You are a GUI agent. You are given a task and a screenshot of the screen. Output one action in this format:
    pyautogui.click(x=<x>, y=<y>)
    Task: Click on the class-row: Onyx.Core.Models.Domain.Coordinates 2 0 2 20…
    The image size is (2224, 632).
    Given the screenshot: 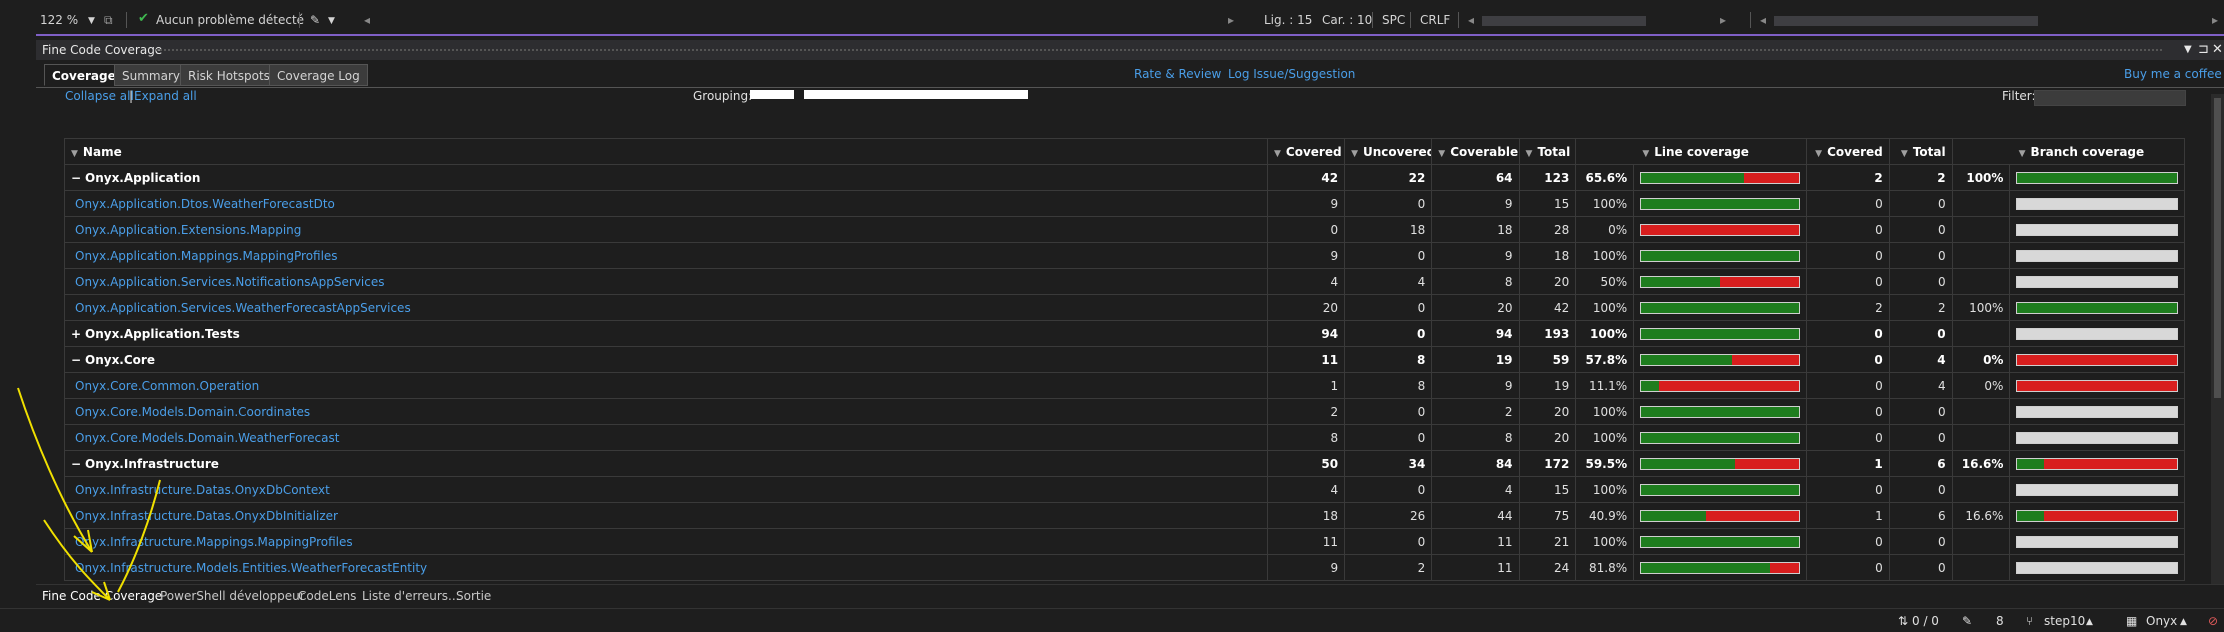 What is the action you would take?
    pyautogui.click(x=1124, y=411)
    